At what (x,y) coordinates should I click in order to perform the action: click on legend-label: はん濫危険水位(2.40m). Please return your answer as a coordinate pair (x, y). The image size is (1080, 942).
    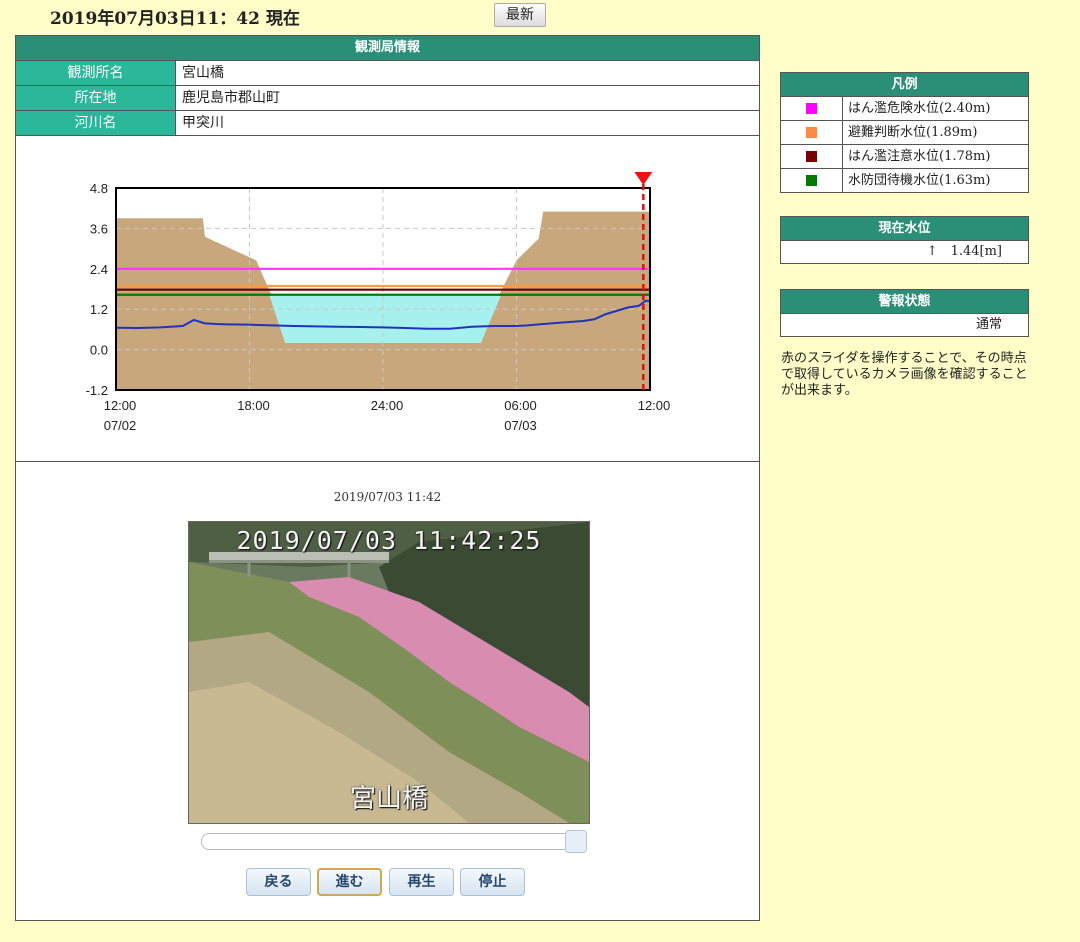
    Looking at the image, I should click on (919, 108).